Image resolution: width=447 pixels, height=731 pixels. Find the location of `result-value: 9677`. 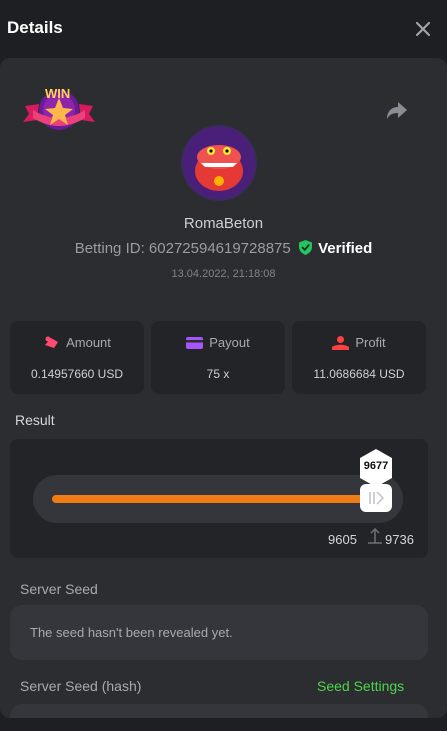

result-value: 9677 is located at coordinates (376, 466).